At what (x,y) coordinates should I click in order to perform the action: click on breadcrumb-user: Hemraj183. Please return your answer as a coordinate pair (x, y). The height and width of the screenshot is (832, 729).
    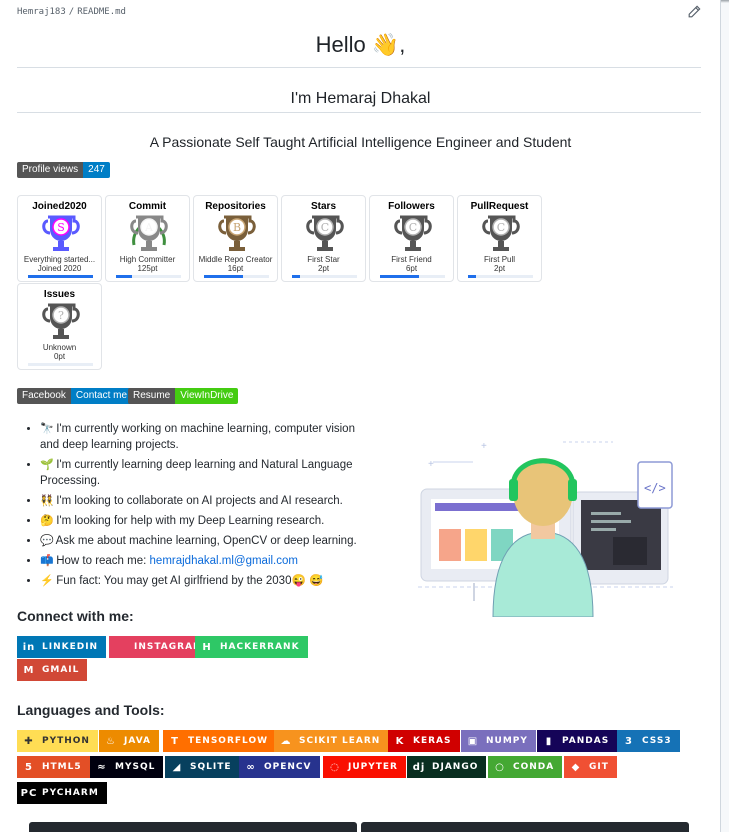
    Looking at the image, I should click on (41, 12).